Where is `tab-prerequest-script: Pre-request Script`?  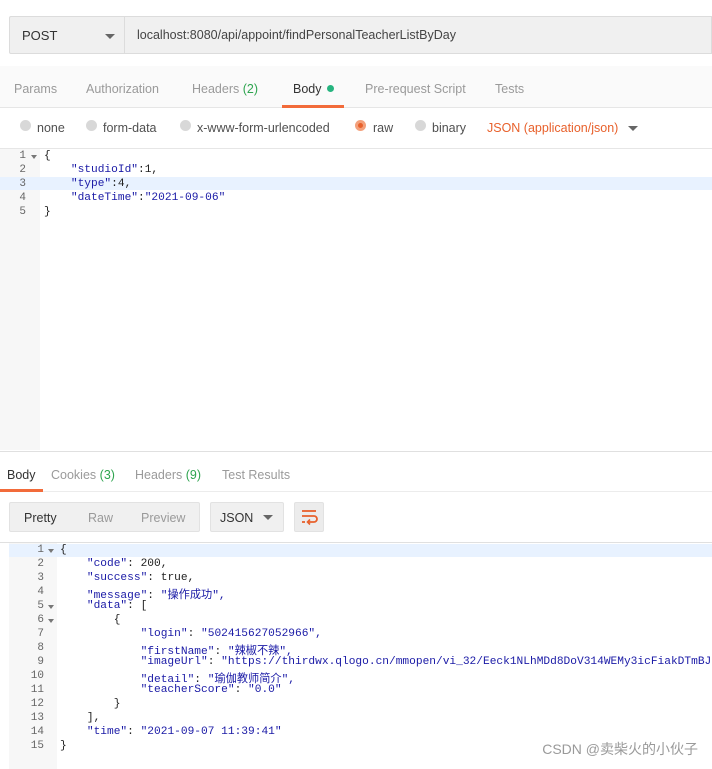 tab-prerequest-script: Pre-request Script is located at coordinates (415, 89).